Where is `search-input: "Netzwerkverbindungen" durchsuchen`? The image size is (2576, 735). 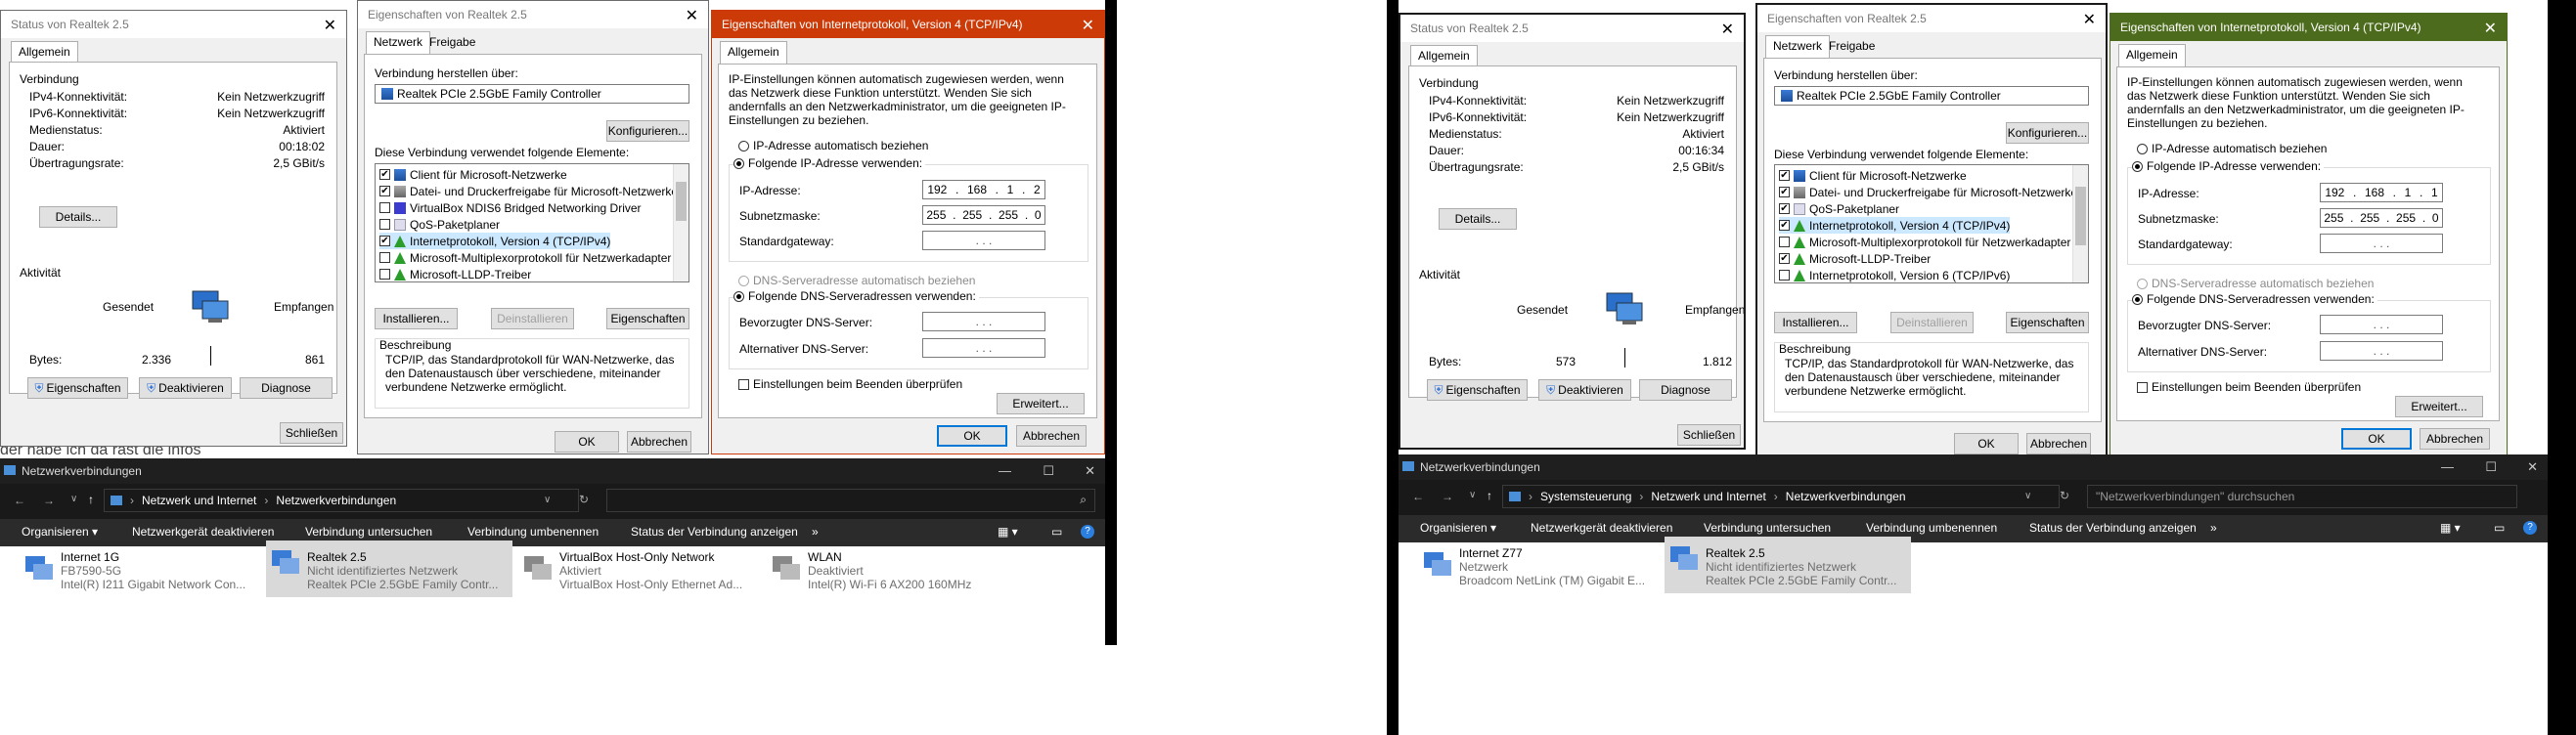 search-input: "Netzwerkverbindungen" durchsuchen is located at coordinates (2302, 496).